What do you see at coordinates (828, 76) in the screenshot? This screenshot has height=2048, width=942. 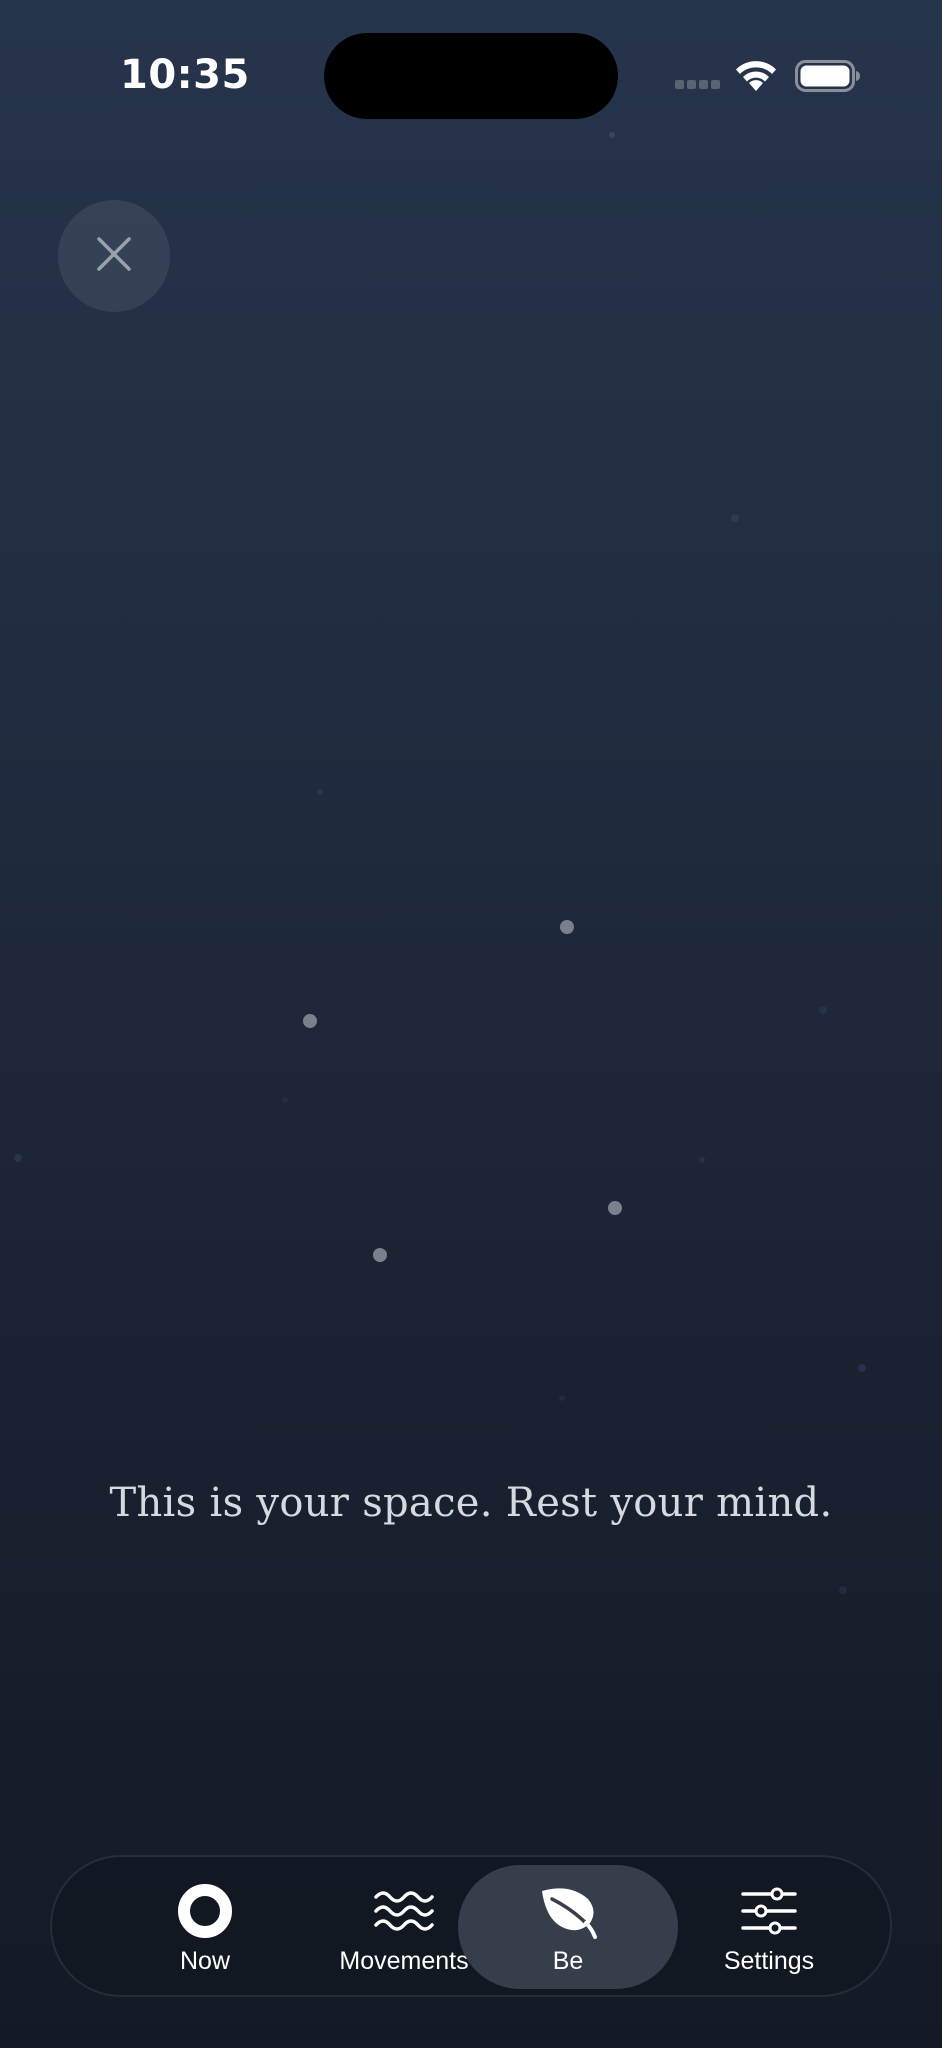 I see `battery-icon` at bounding box center [828, 76].